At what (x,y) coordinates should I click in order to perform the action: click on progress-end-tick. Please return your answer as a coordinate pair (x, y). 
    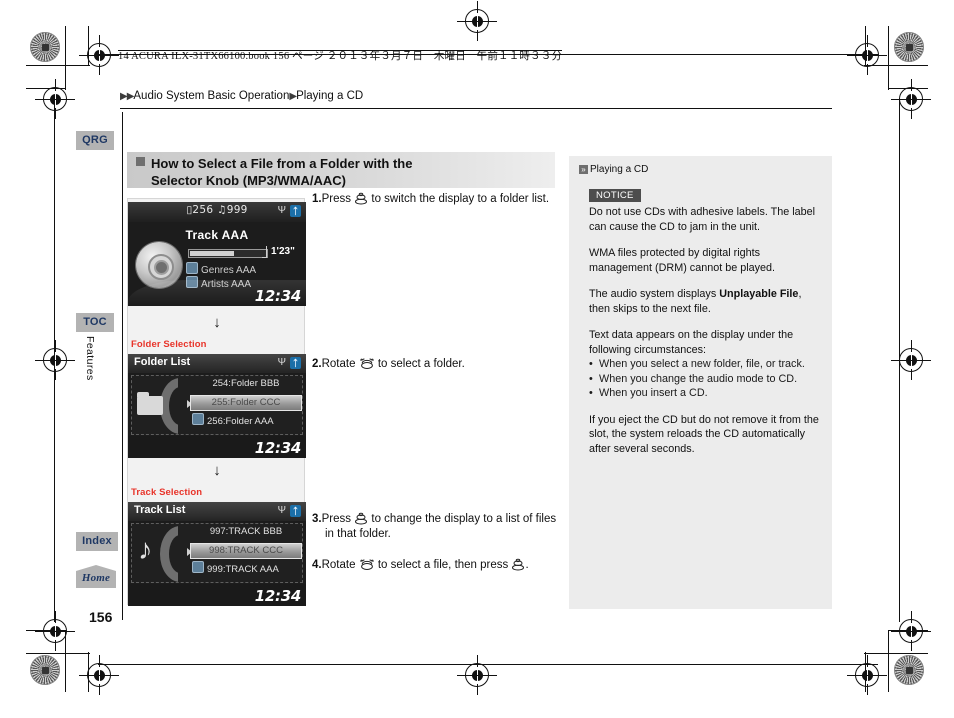
    Looking at the image, I should click on (264, 252).